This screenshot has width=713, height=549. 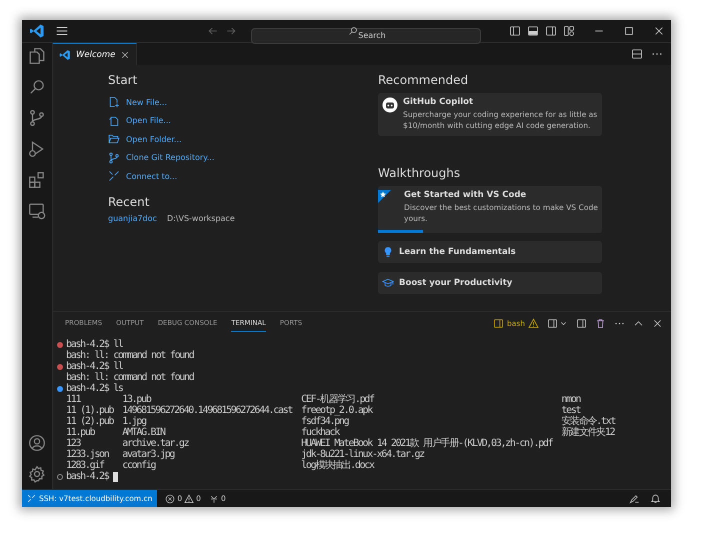 What do you see at coordinates (325, 421) in the screenshot?
I see `file-name: fsdf34.png` at bounding box center [325, 421].